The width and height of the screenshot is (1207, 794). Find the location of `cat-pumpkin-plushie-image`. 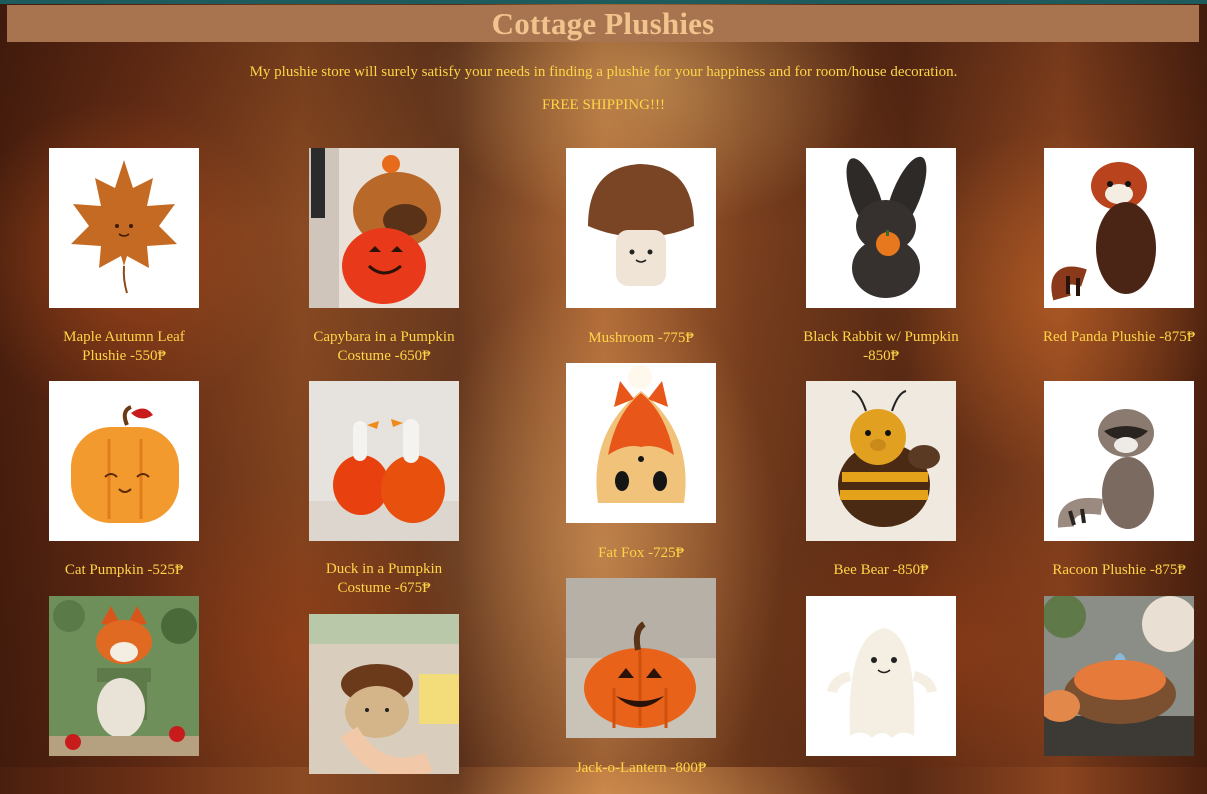

cat-pumpkin-plushie-image is located at coordinates (124, 461).